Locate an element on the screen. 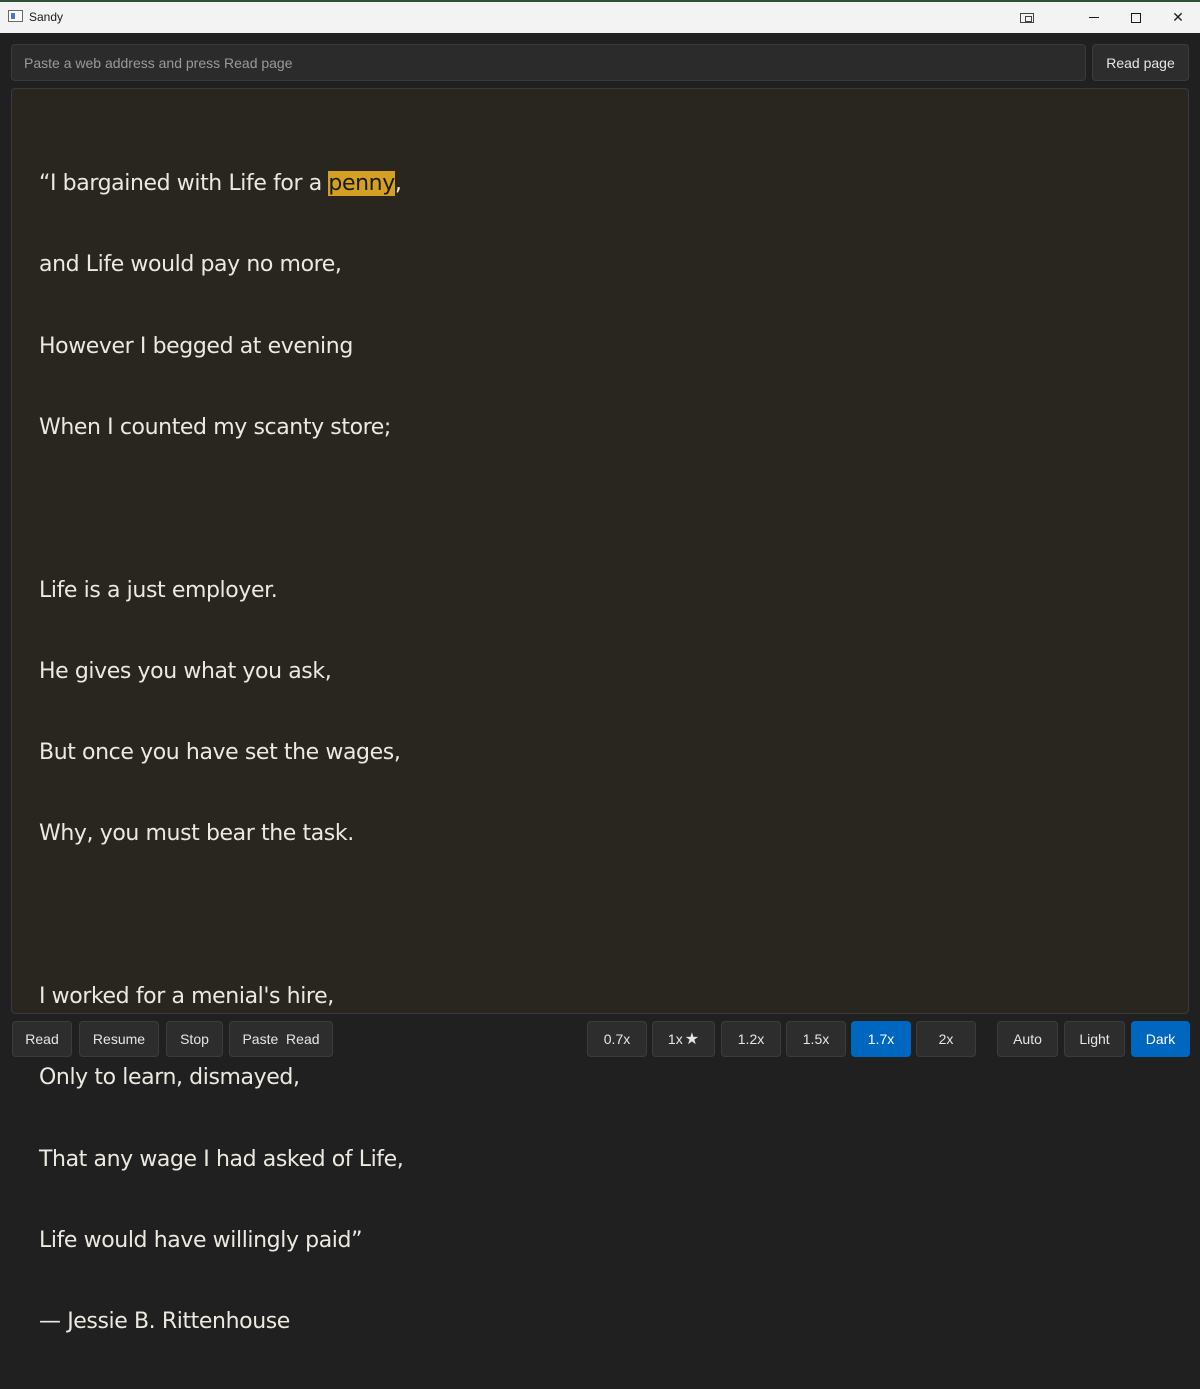 The image size is (1200, 1389). speed-1-2x-button: 1.2x is located at coordinates (751, 1039).